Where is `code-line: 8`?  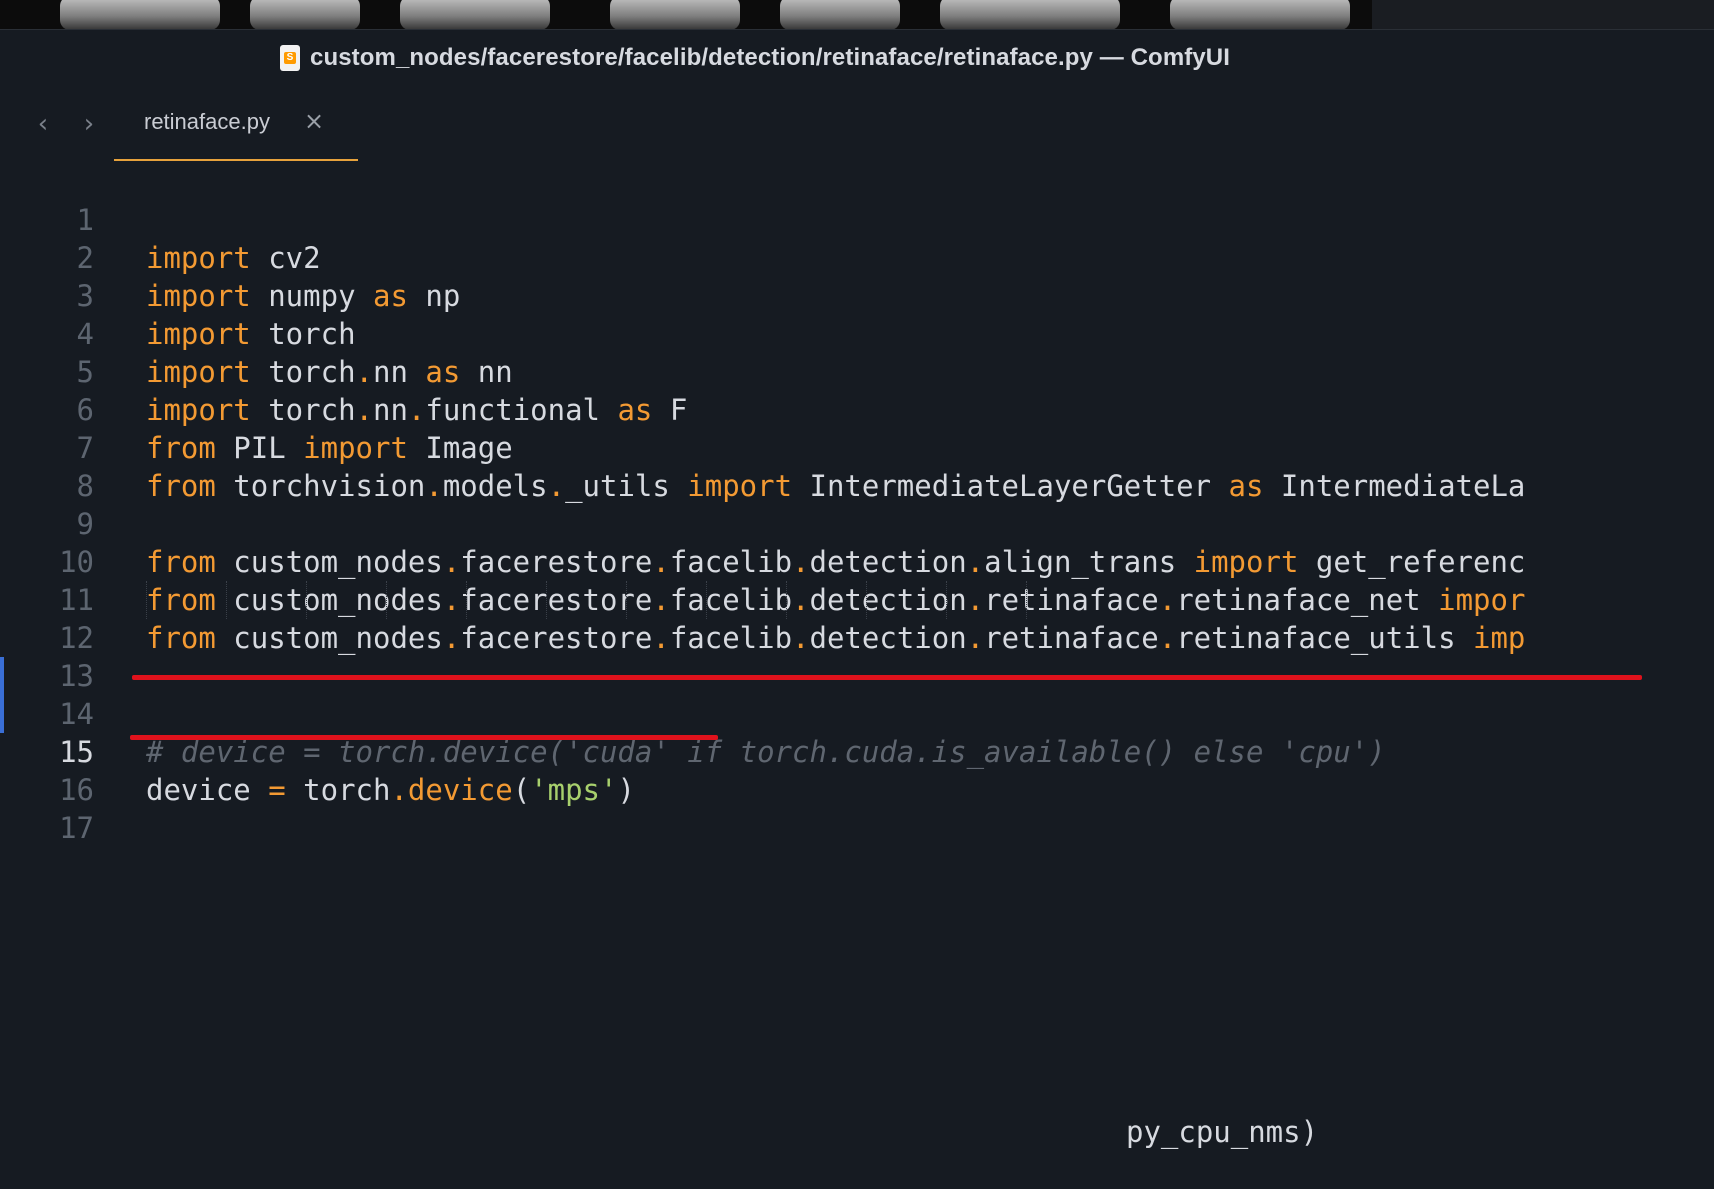
code-line: 8 is located at coordinates (857, 466).